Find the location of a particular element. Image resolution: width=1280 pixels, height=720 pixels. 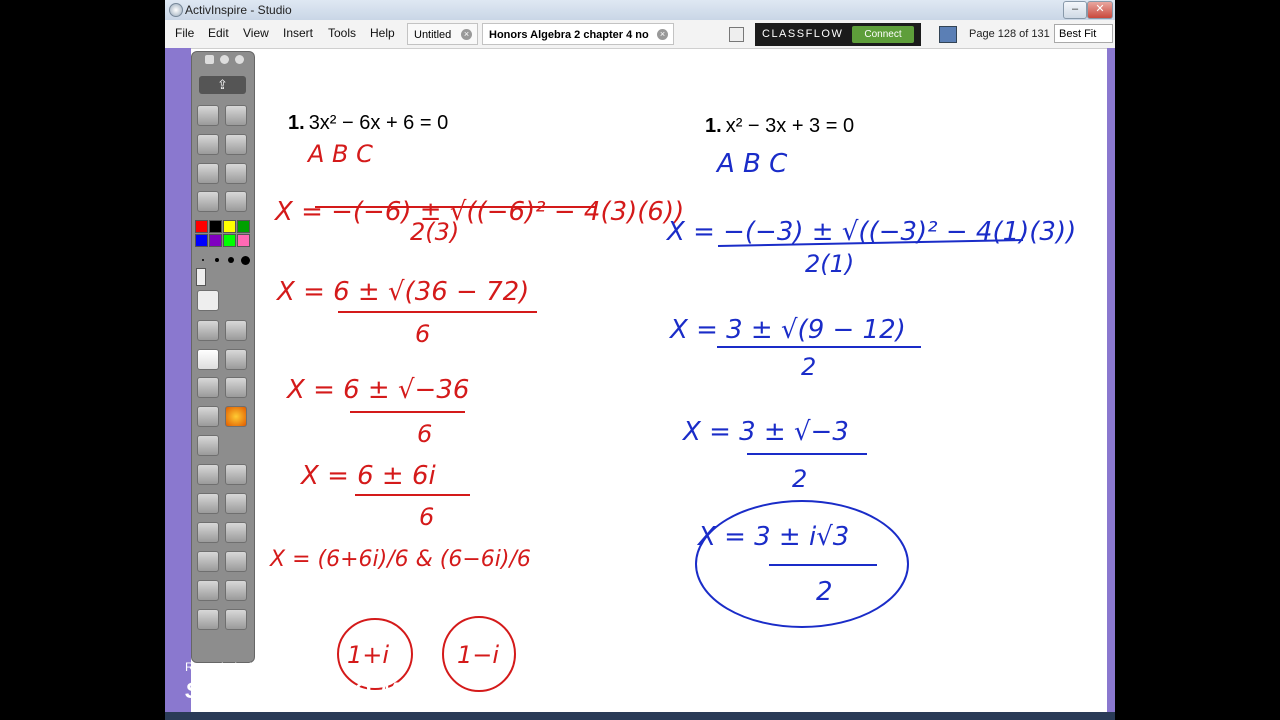

watermark-caption: Recorded with is located at coordinates (223, 667).